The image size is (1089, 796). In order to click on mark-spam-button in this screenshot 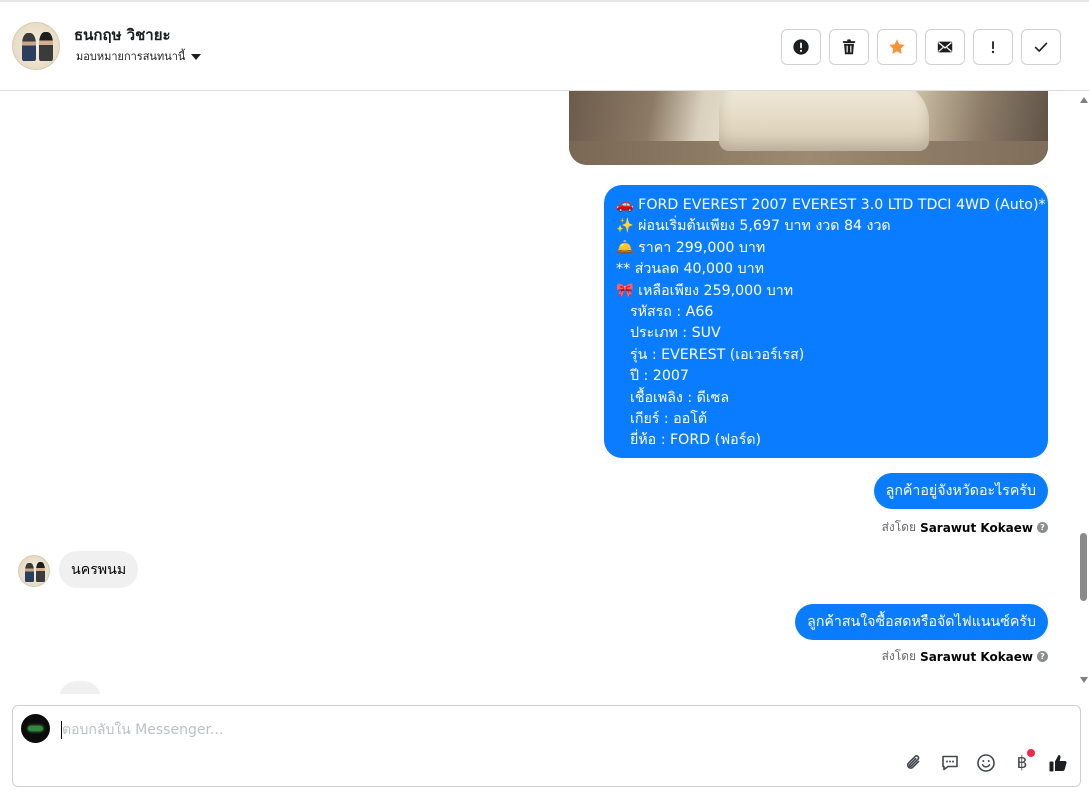, I will do `click(801, 47)`.